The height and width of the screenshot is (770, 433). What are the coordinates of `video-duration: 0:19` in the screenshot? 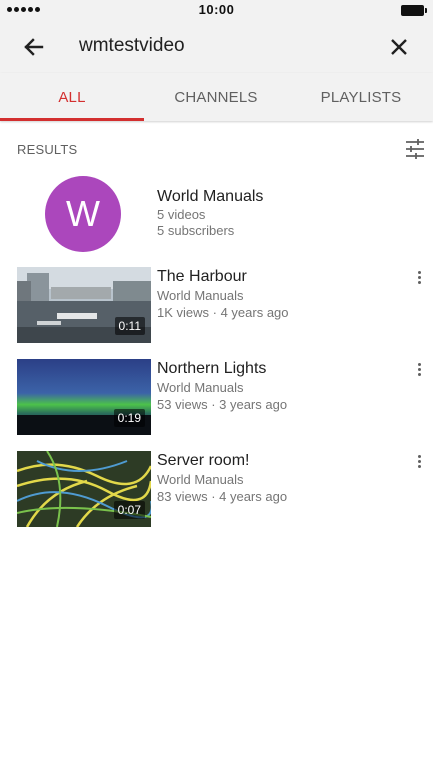 It's located at (129, 418).